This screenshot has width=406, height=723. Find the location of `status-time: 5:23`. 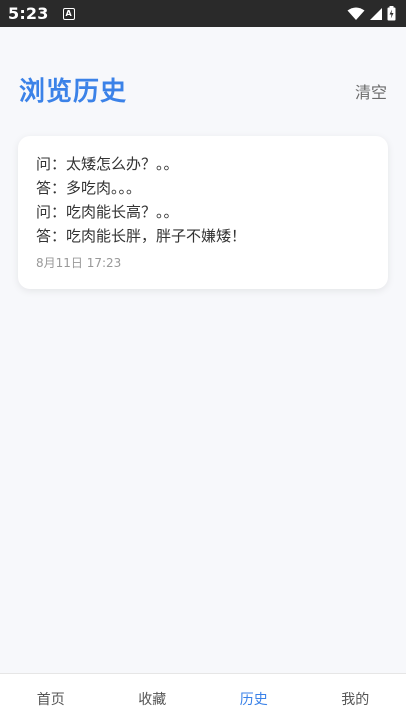

status-time: 5:23 is located at coordinates (28, 13).